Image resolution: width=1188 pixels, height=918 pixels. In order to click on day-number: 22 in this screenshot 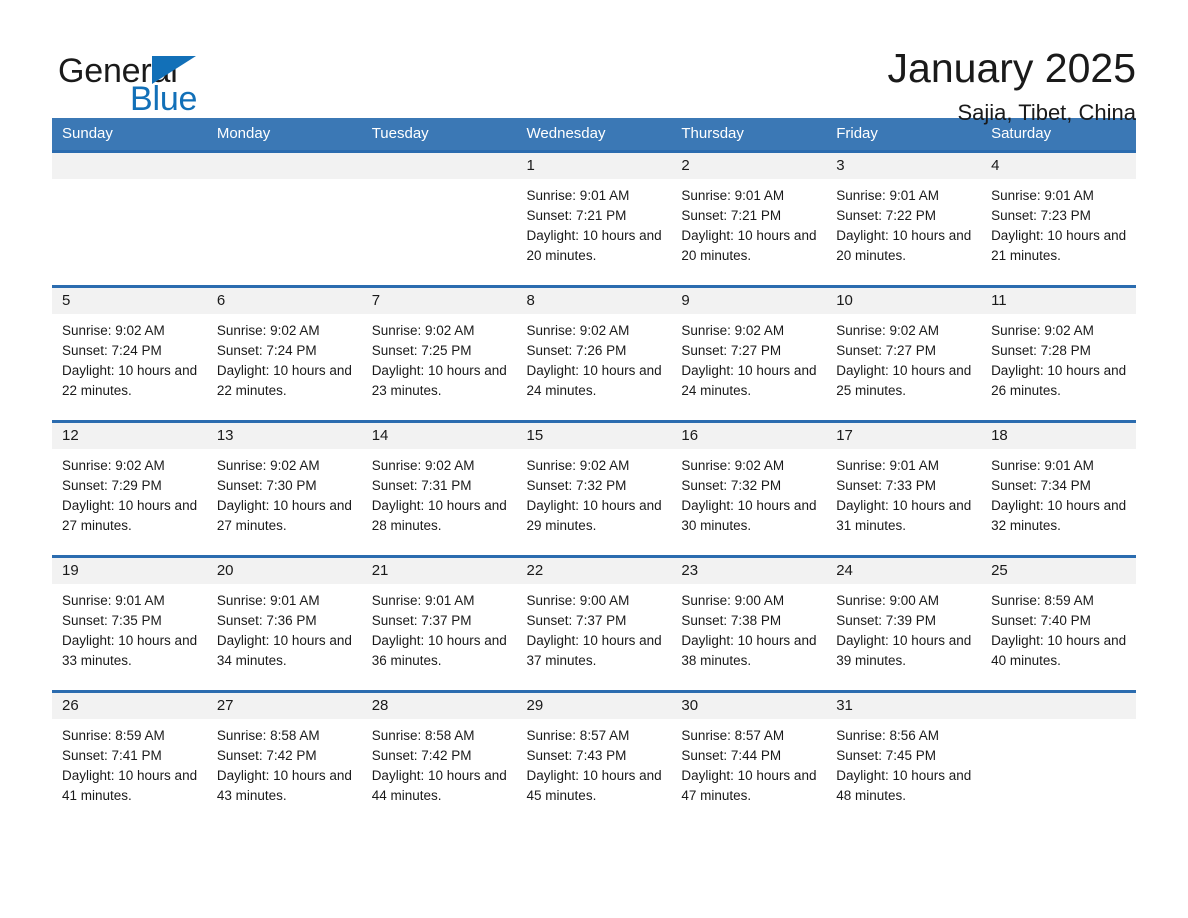, I will do `click(594, 571)`.